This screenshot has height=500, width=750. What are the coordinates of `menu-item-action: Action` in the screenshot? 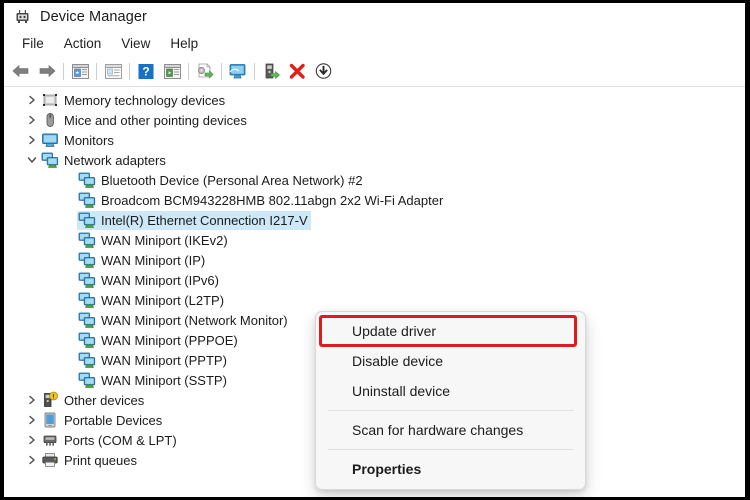 It's located at (83, 43).